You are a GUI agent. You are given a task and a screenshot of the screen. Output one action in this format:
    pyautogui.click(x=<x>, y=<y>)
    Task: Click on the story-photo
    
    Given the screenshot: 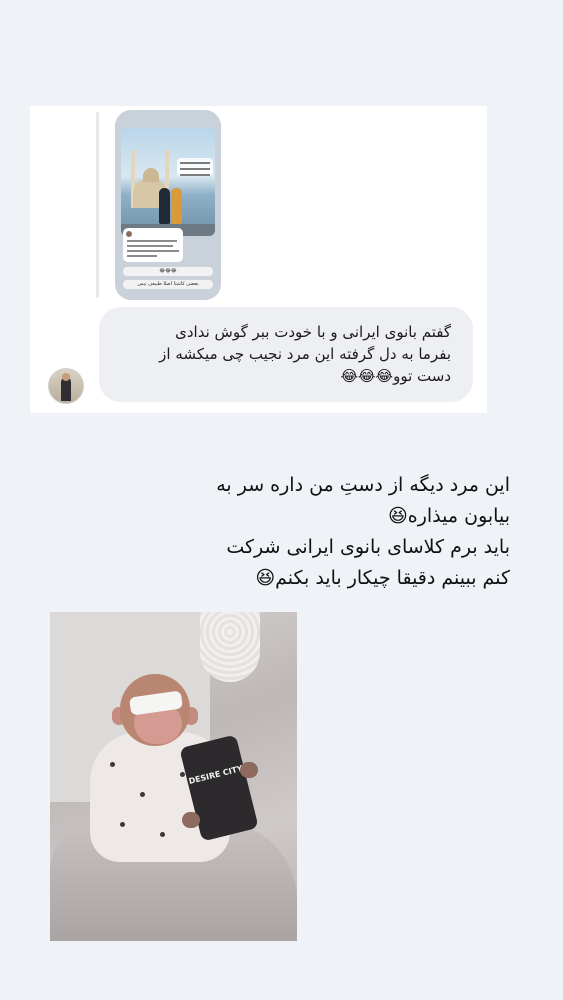 What is the action you would take?
    pyautogui.click(x=168, y=182)
    